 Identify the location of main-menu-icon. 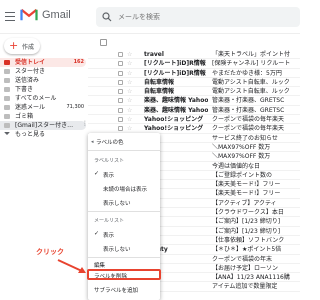
(10, 16).